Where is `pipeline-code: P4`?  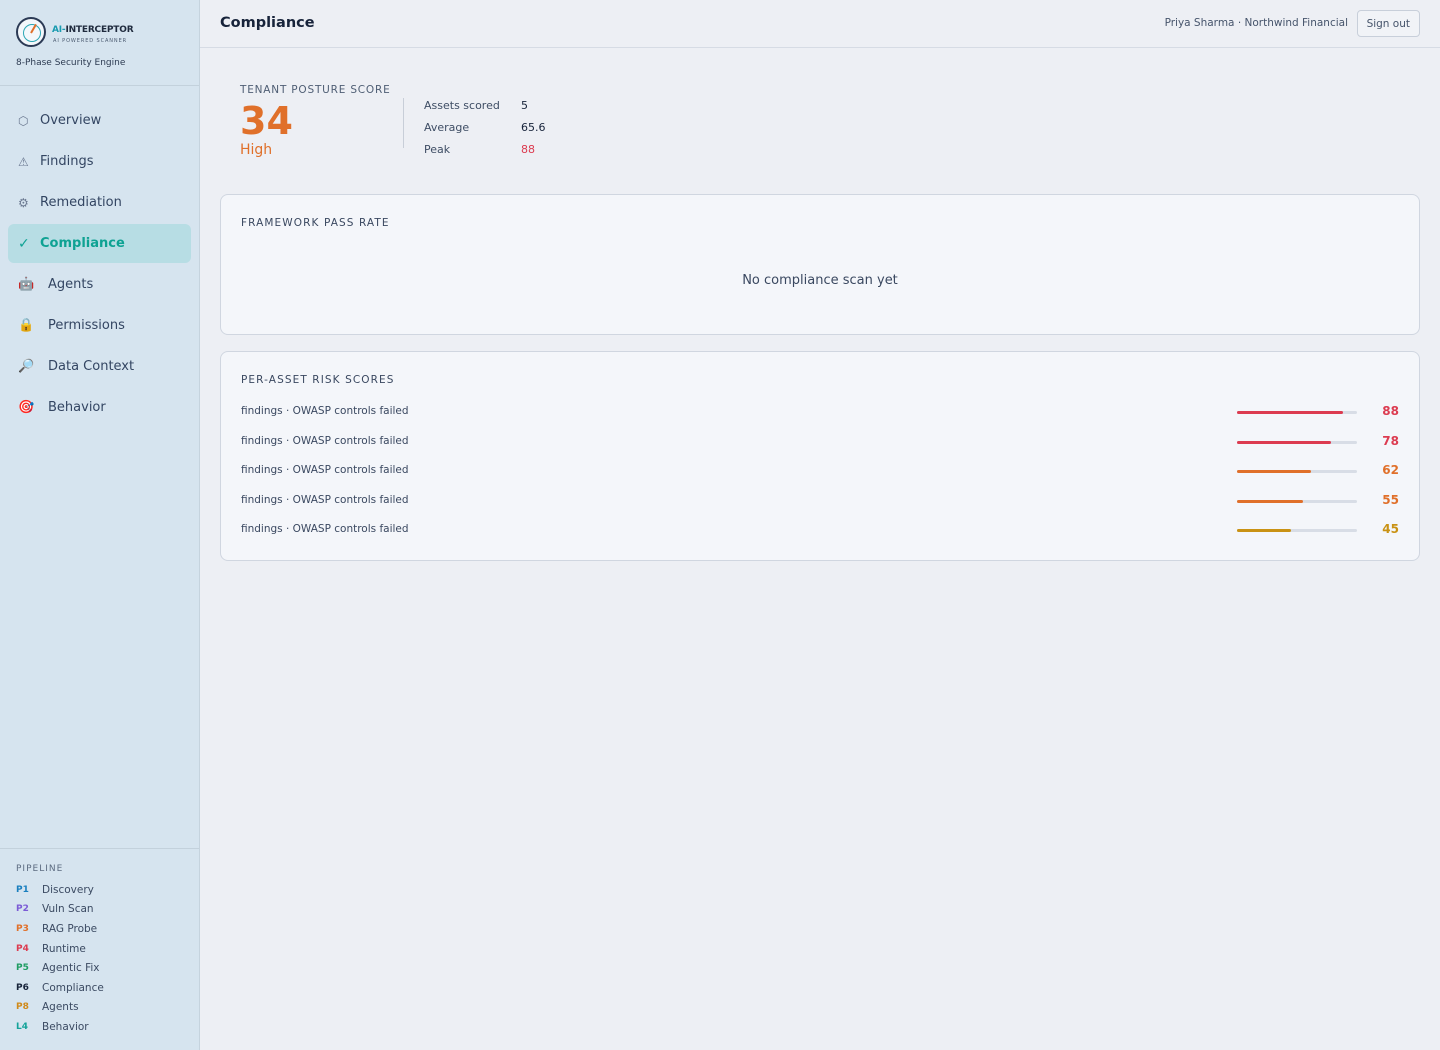 pipeline-code: P4 is located at coordinates (22, 948).